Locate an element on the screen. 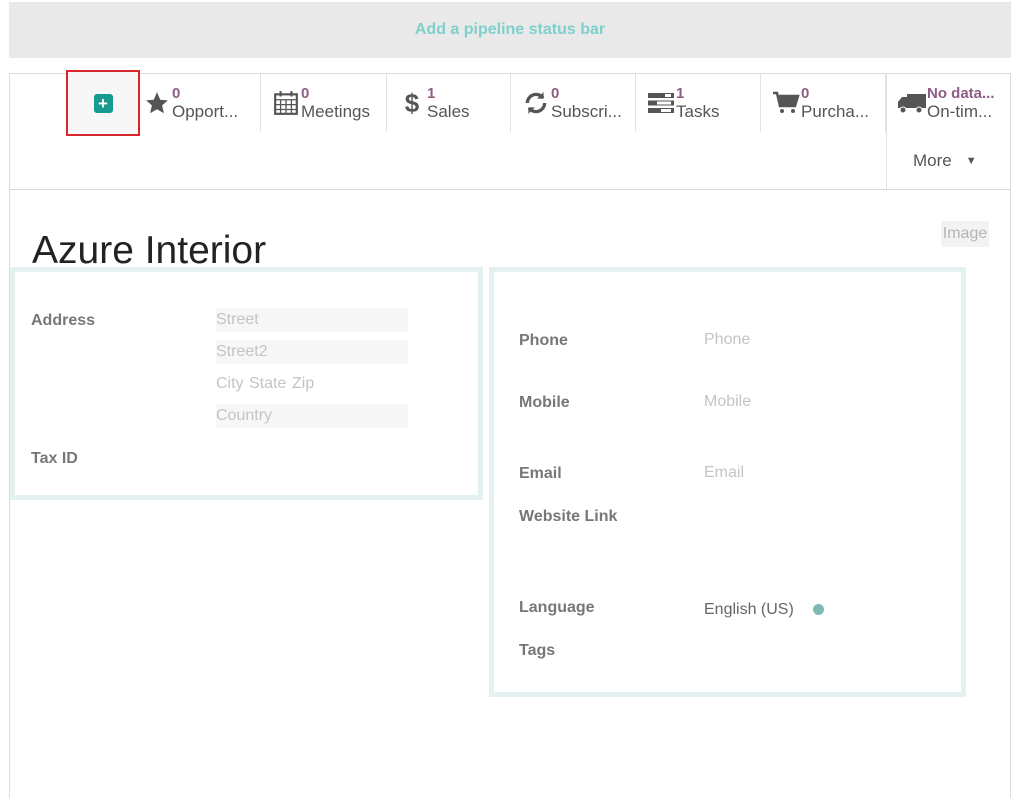  cart-icon is located at coordinates (786, 103).